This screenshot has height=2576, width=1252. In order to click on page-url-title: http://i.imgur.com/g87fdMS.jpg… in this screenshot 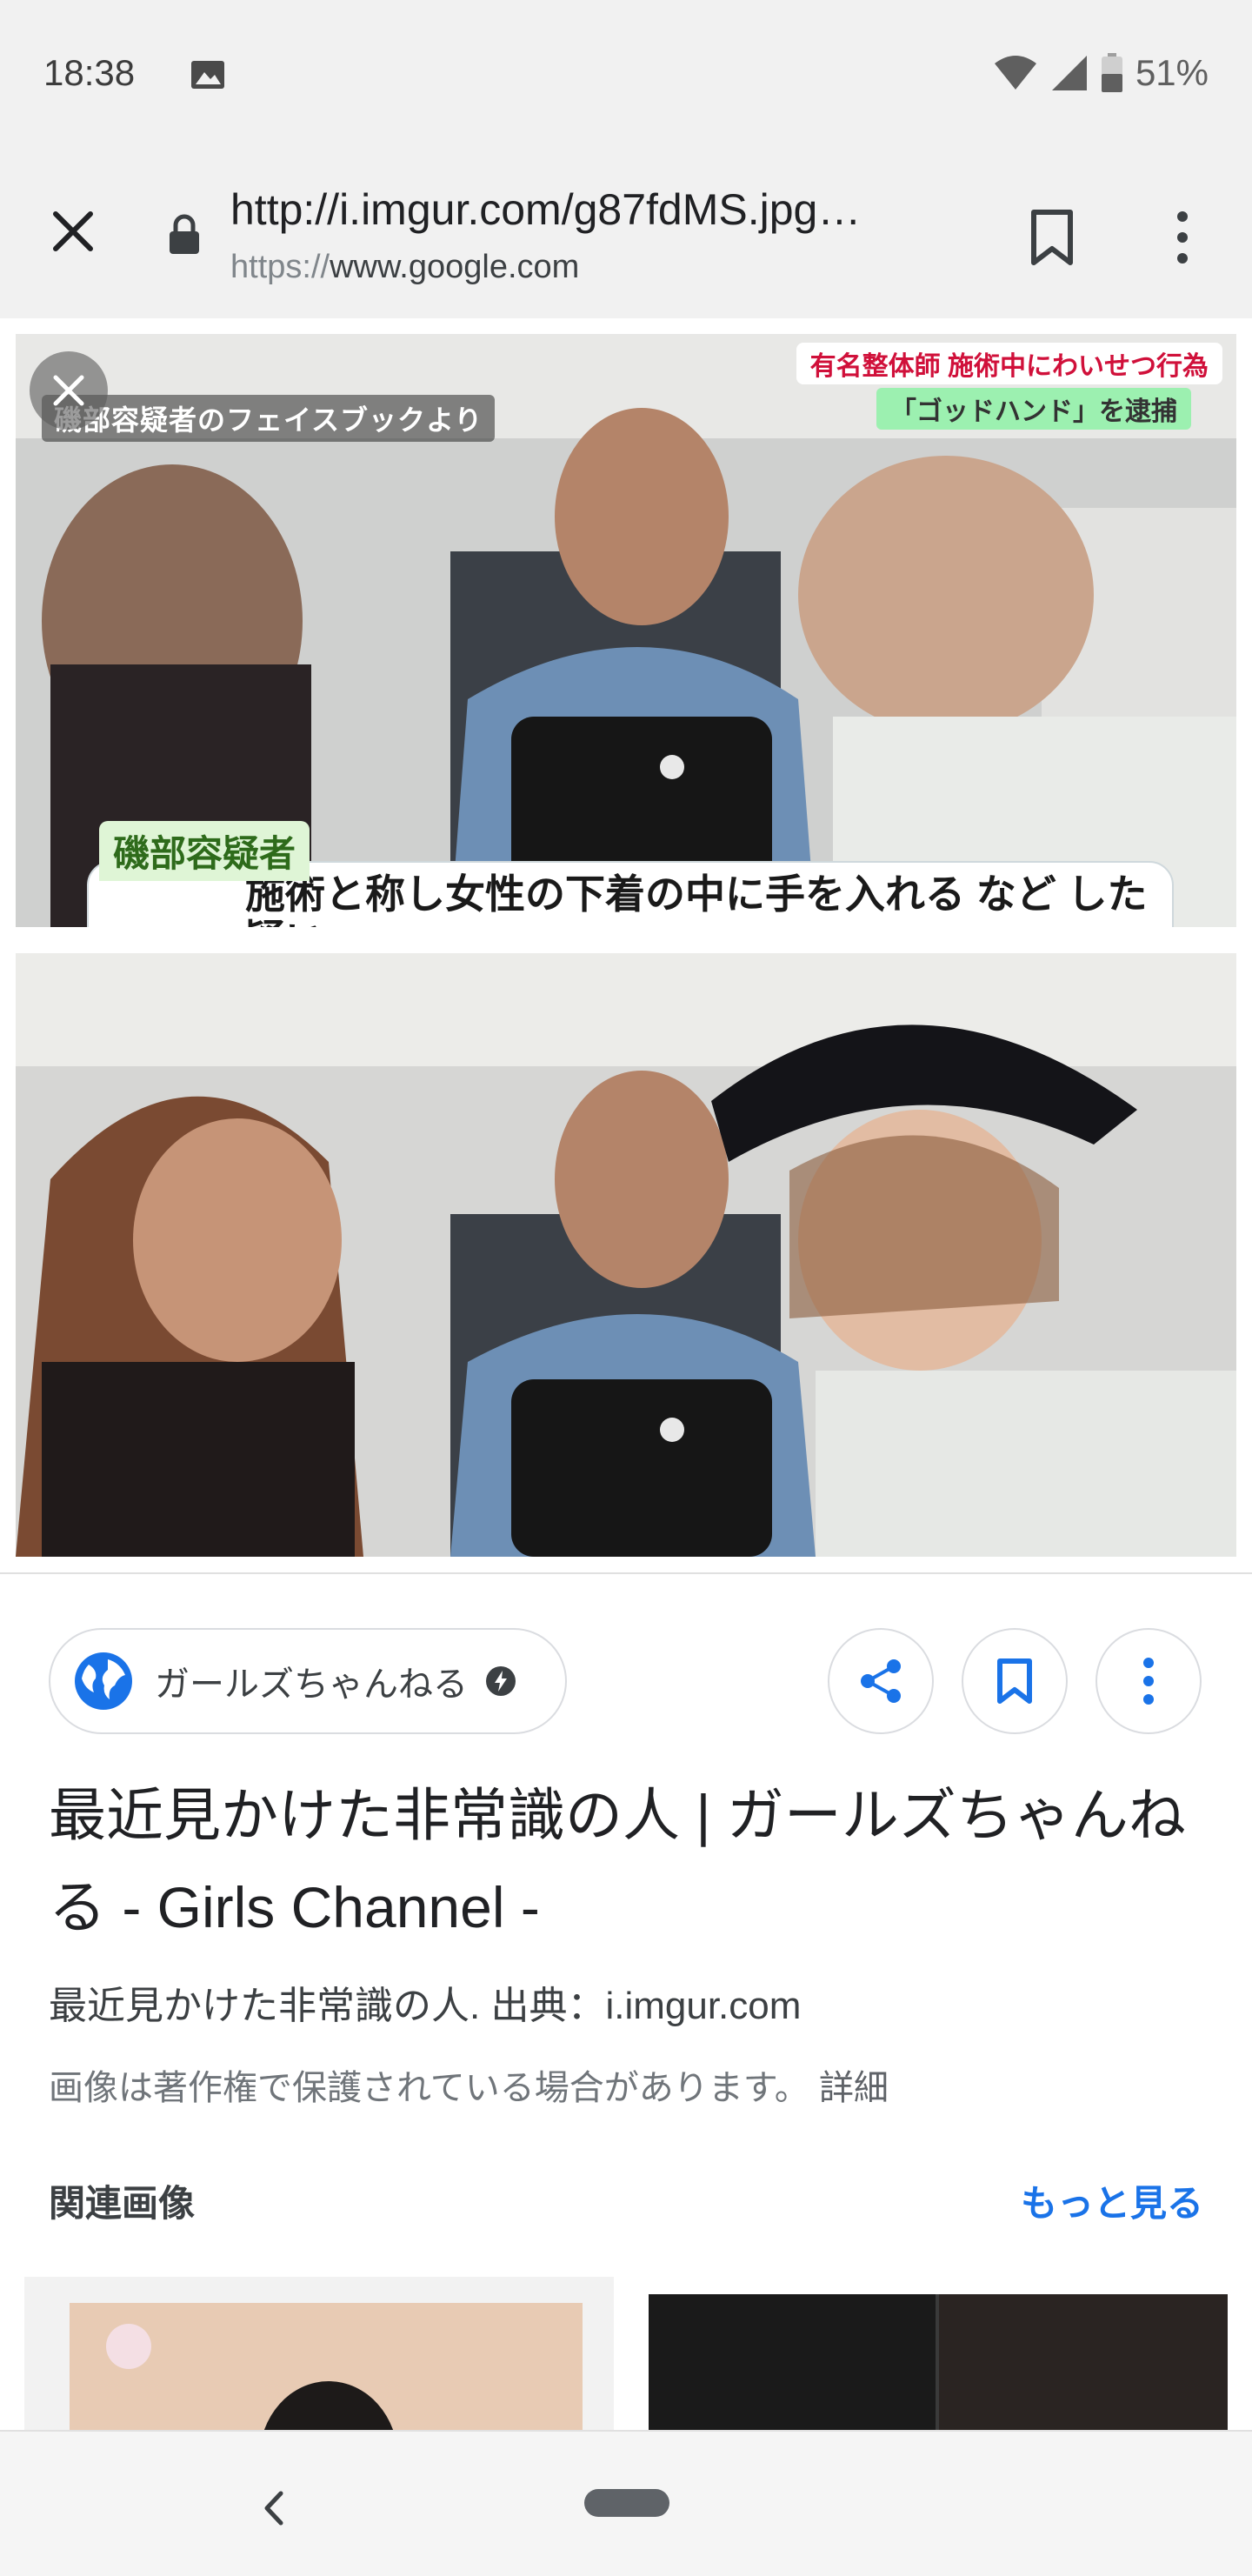, I will do `click(591, 209)`.